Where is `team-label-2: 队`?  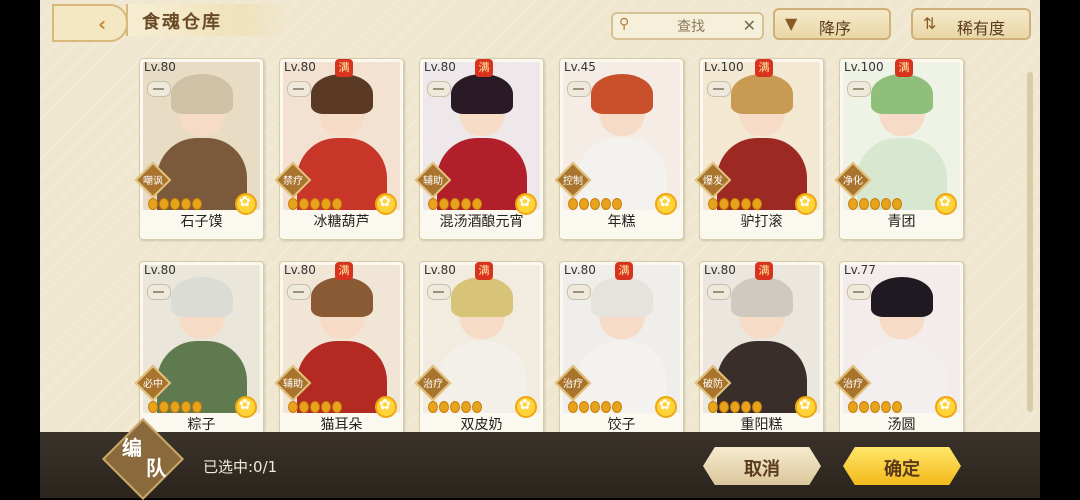
team-label-2: 队 is located at coordinates (156, 468).